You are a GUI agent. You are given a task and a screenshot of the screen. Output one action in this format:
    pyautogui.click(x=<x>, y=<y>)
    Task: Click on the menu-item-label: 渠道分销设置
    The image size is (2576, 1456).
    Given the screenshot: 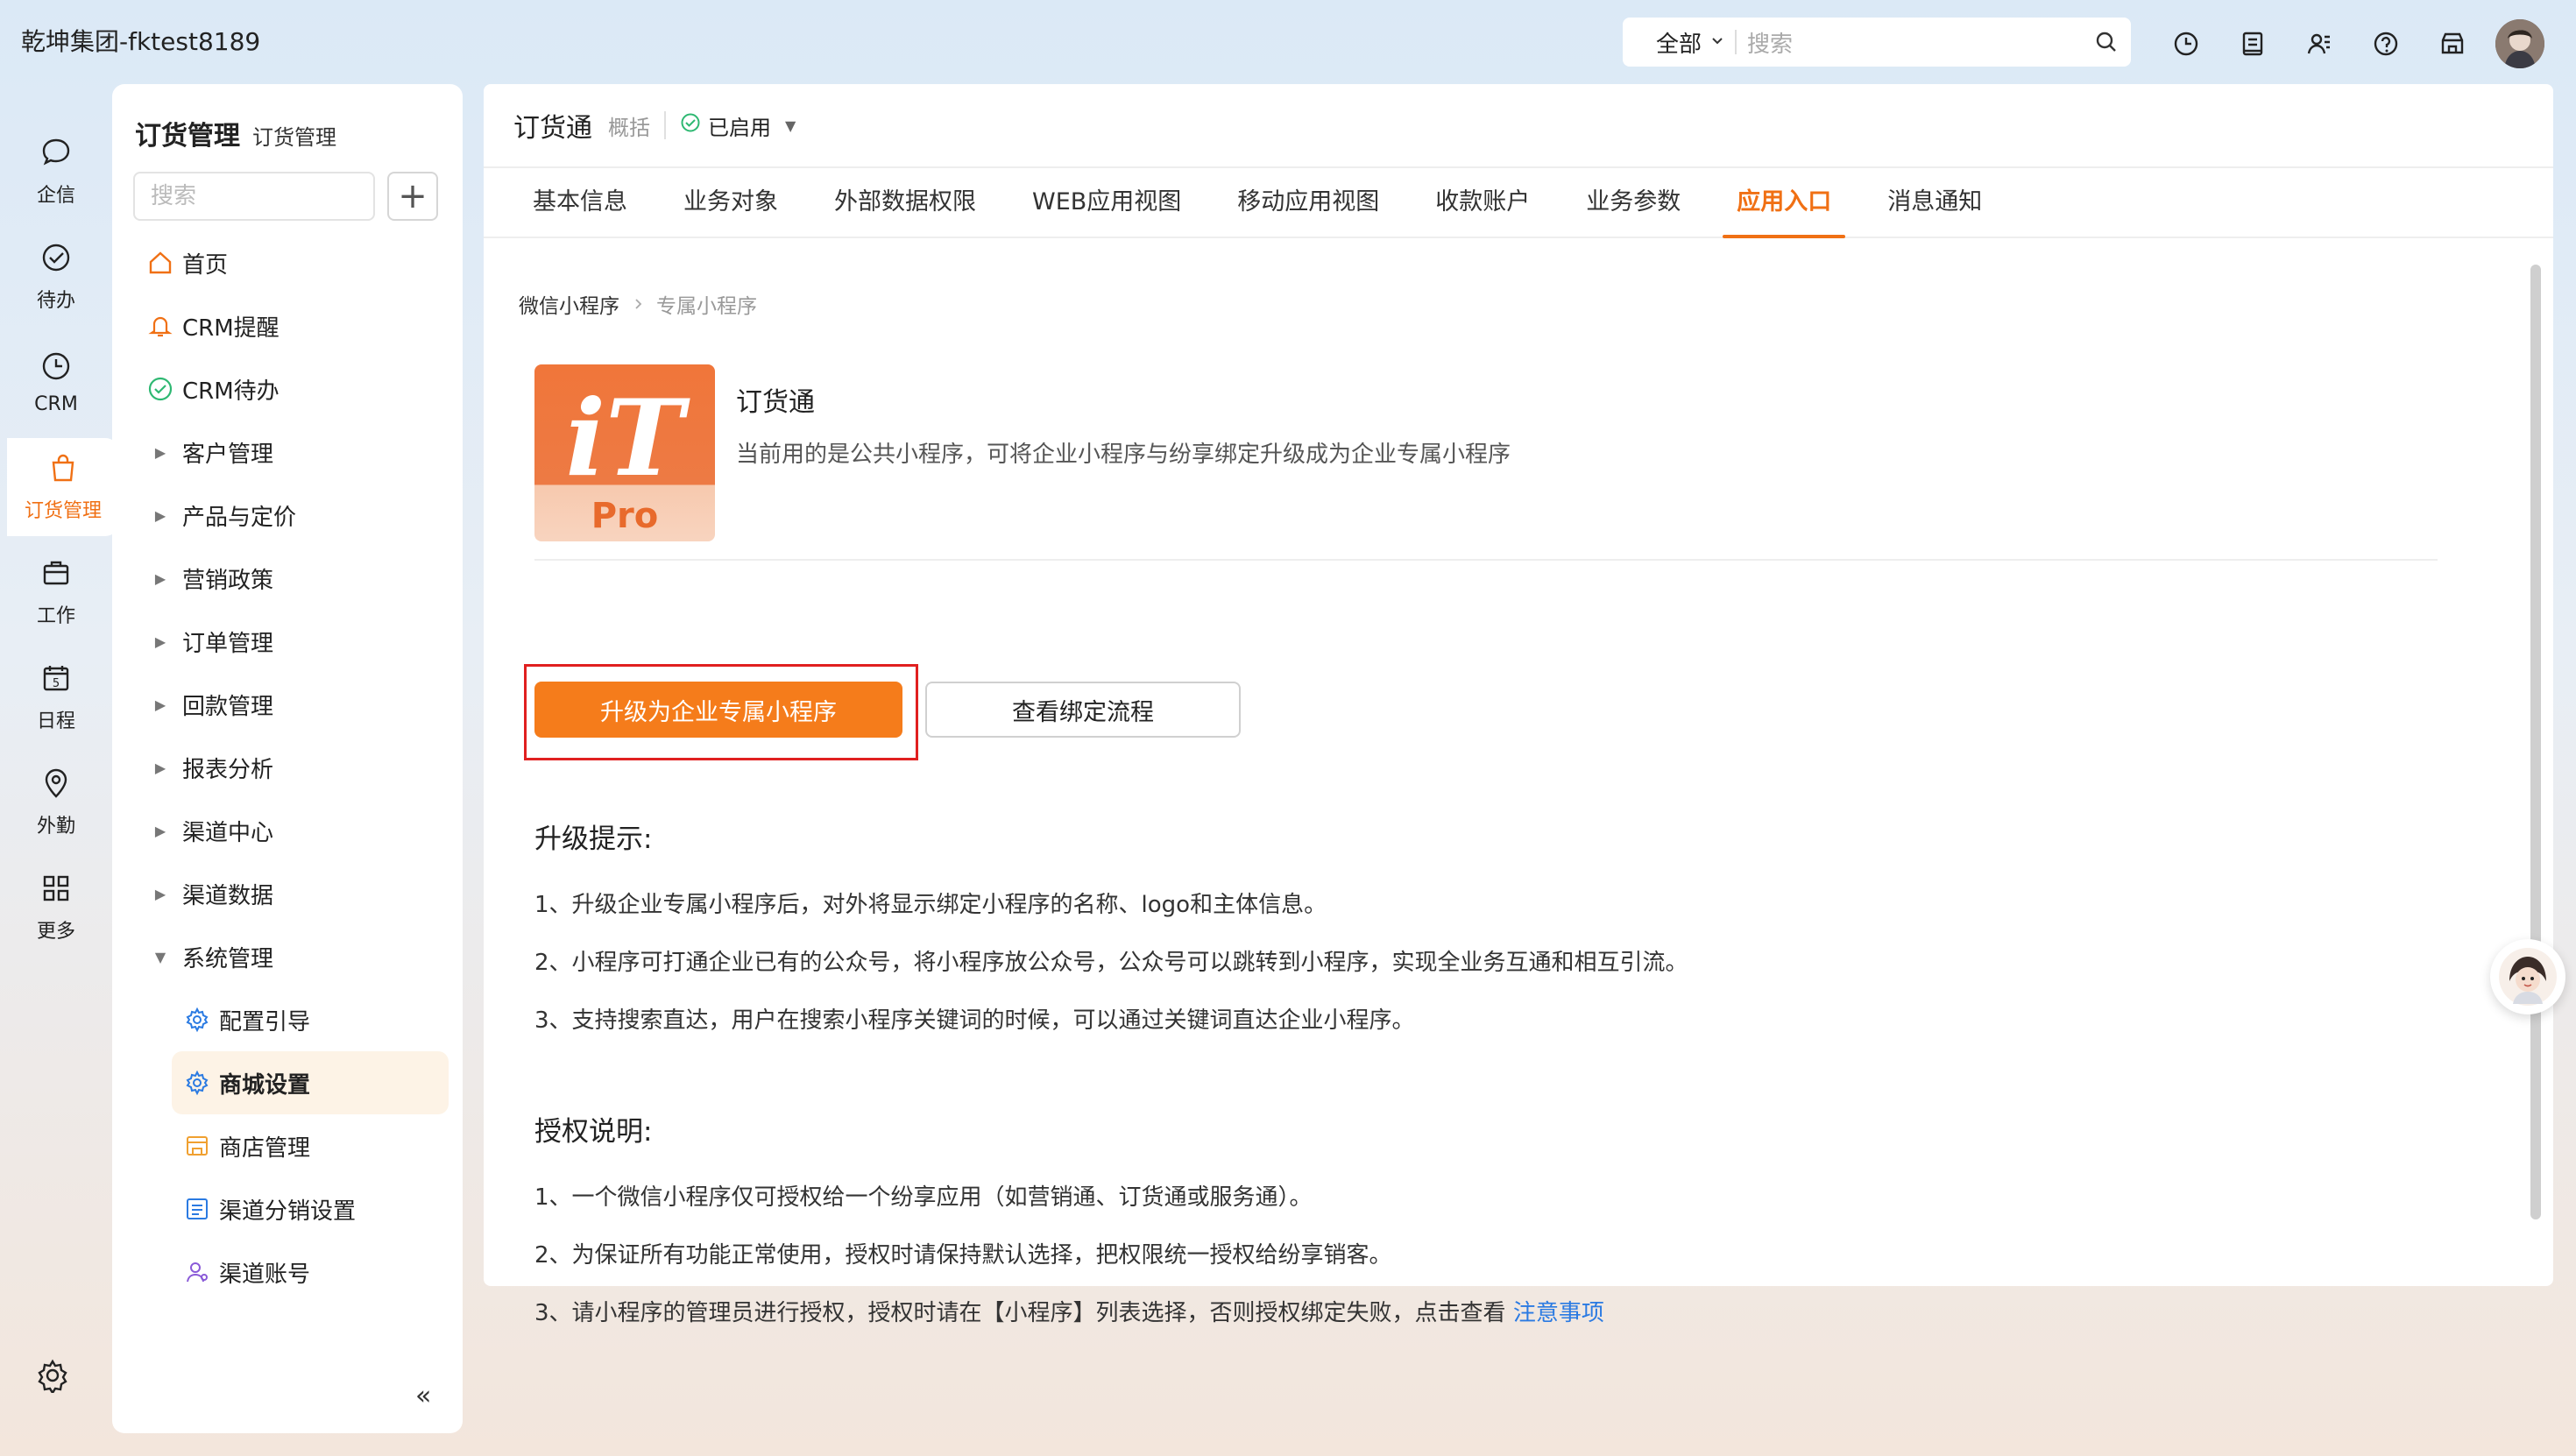 What is the action you would take?
    pyautogui.click(x=288, y=1211)
    